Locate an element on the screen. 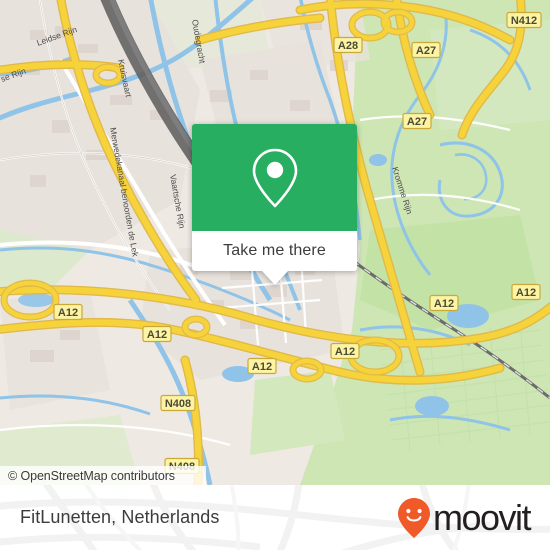 The width and height of the screenshot is (550, 550). road-shield-label: N412 is located at coordinates (524, 21).